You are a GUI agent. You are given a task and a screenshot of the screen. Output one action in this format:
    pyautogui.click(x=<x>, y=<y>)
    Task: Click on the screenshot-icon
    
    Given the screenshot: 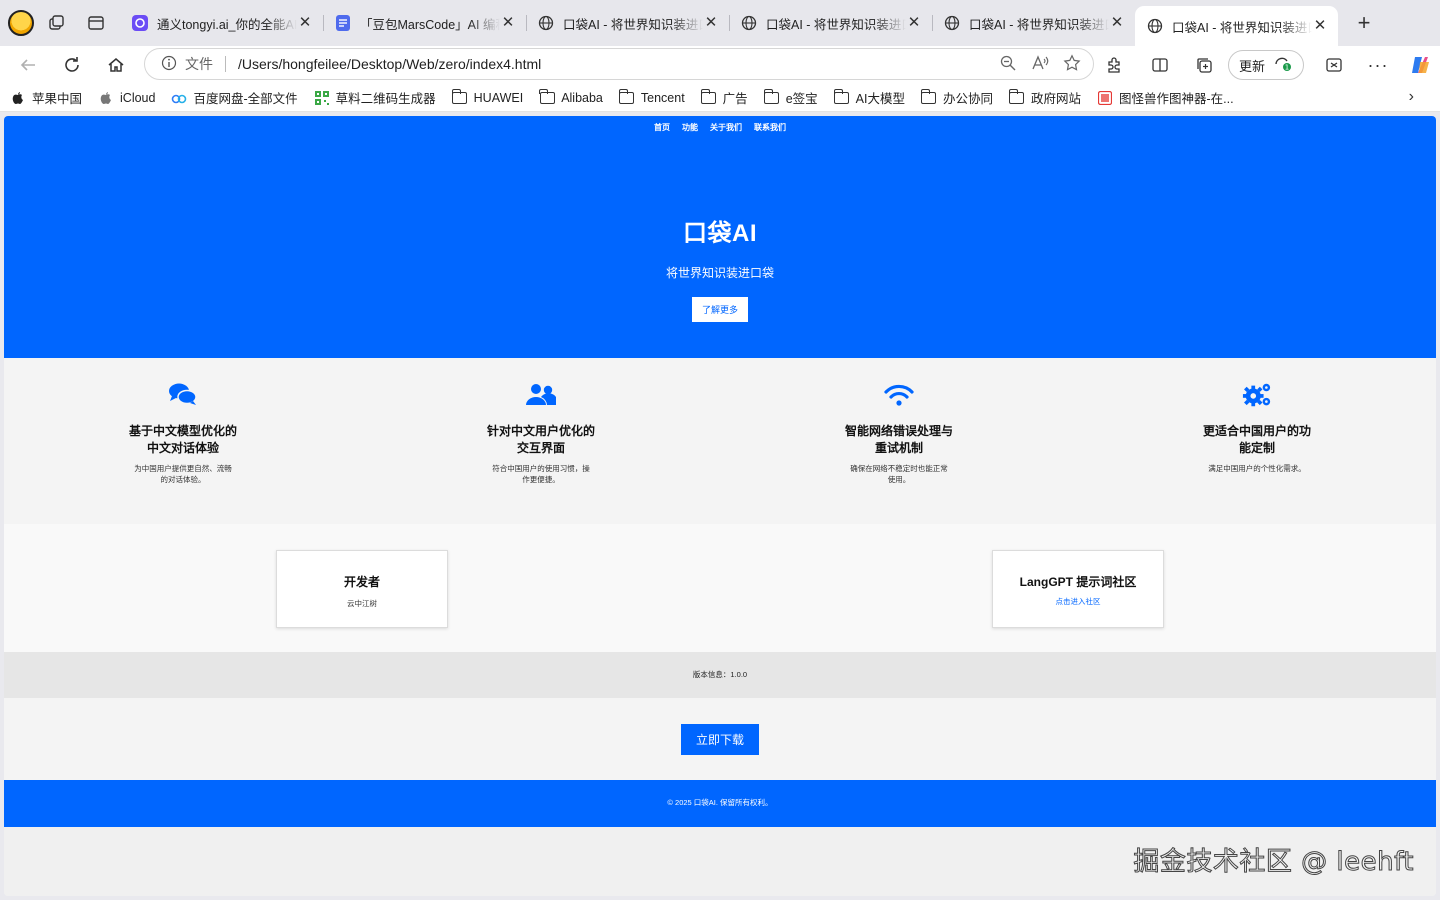 What is the action you would take?
    pyautogui.click(x=1334, y=65)
    